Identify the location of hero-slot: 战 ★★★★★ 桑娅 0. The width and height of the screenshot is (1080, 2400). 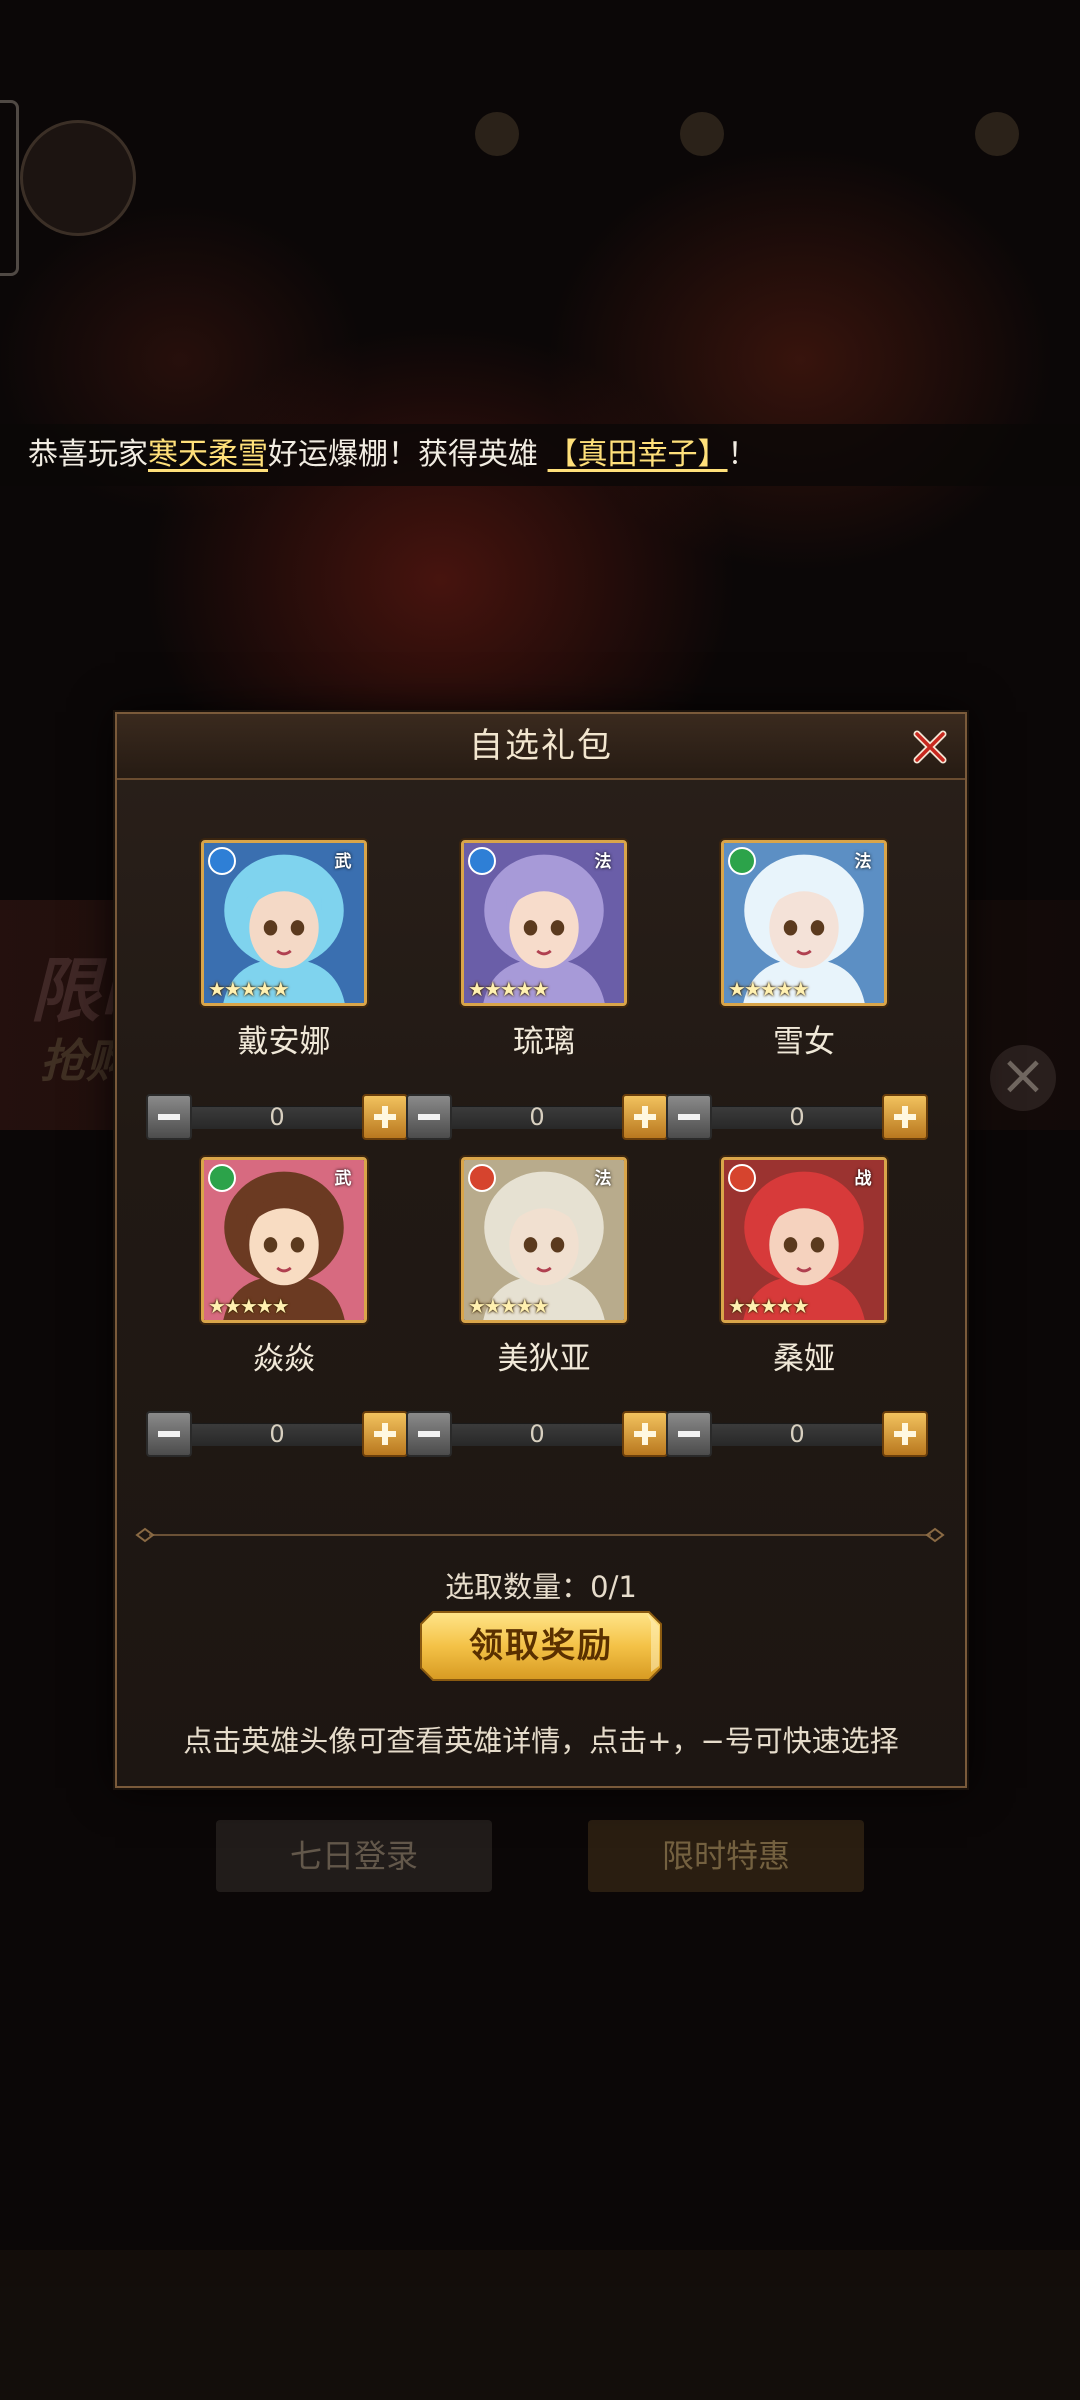
(797, 1317).